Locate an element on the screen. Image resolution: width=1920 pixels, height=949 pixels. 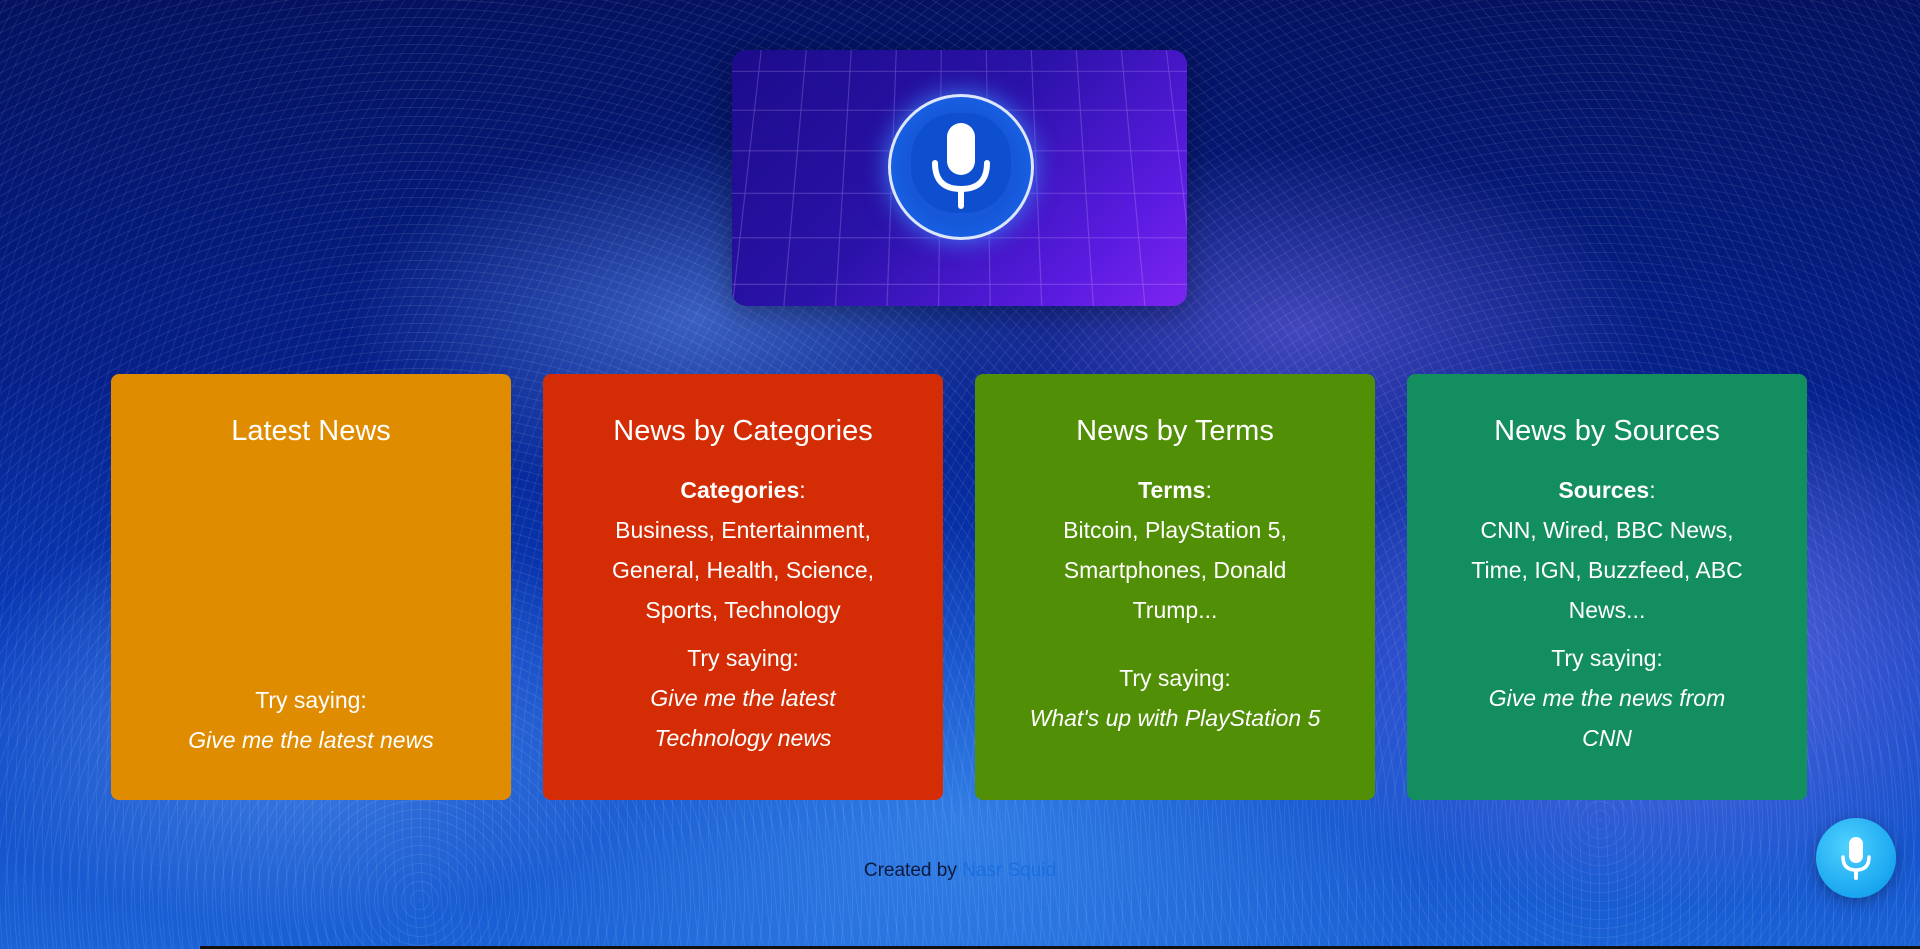
example-phrase: CNN is located at coordinates (1607, 738).